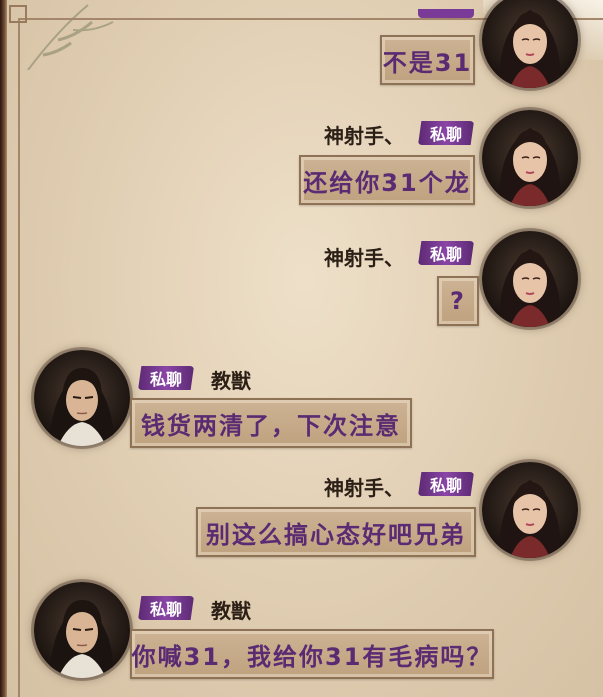 The width and height of the screenshot is (603, 697). I want to click on chat-message-bubble: 不是31, so click(427, 60).